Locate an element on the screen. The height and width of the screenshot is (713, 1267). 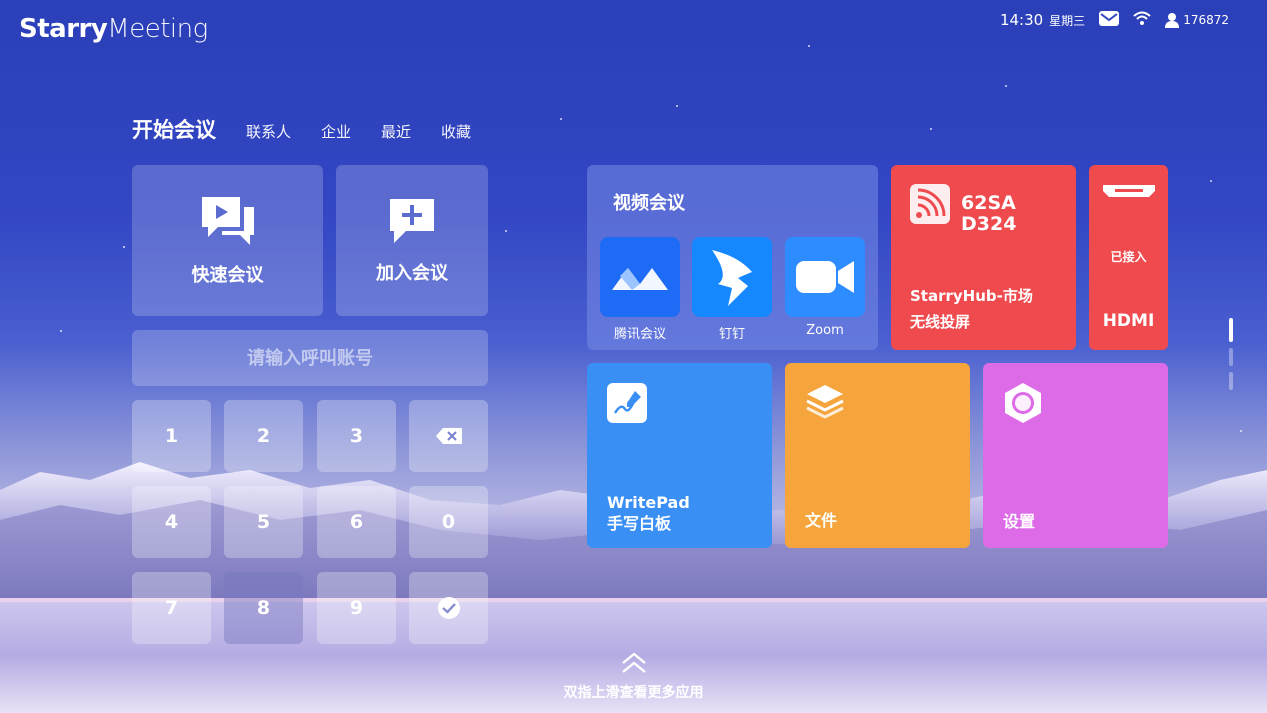
backspace-icon is located at coordinates (448, 436).